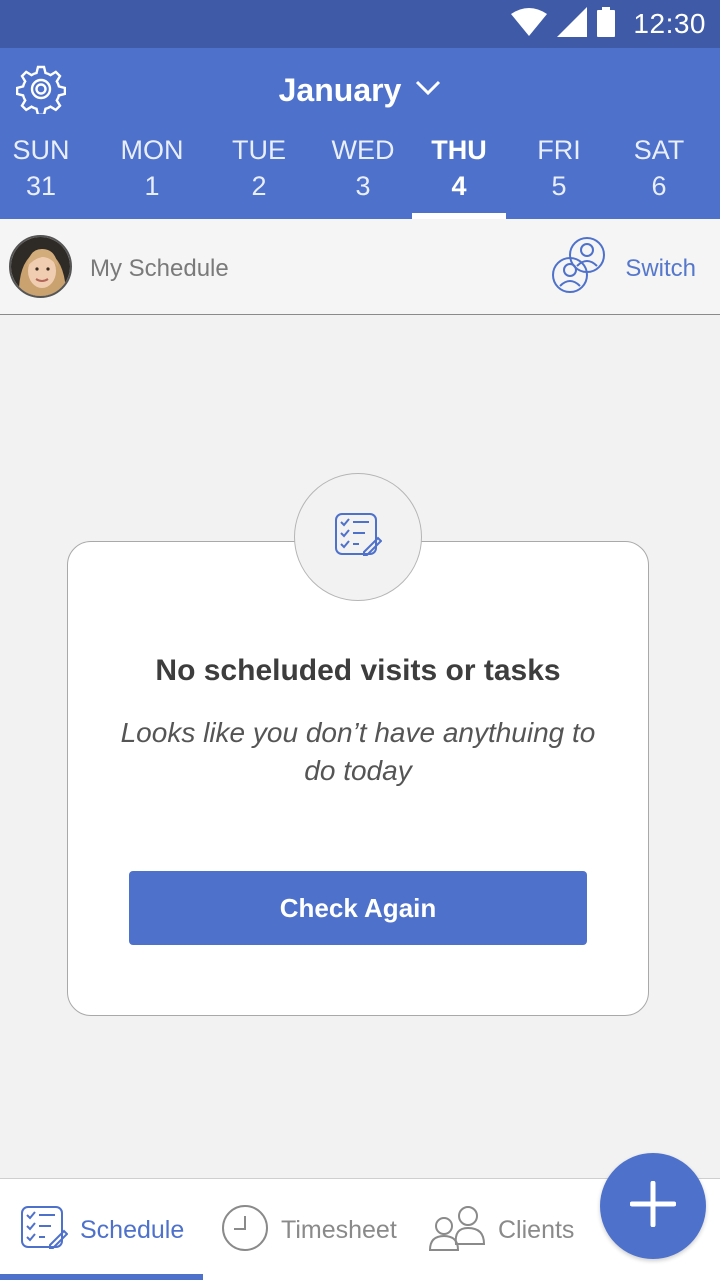  I want to click on nav-label: Timesheet, so click(339, 1229).